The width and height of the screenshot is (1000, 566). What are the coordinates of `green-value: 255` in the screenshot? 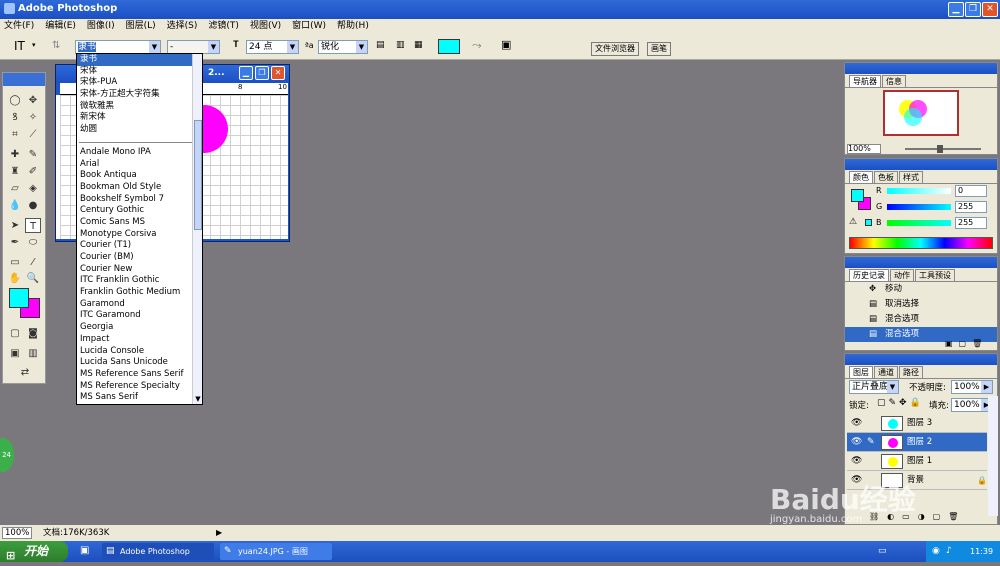 It's located at (971, 207).